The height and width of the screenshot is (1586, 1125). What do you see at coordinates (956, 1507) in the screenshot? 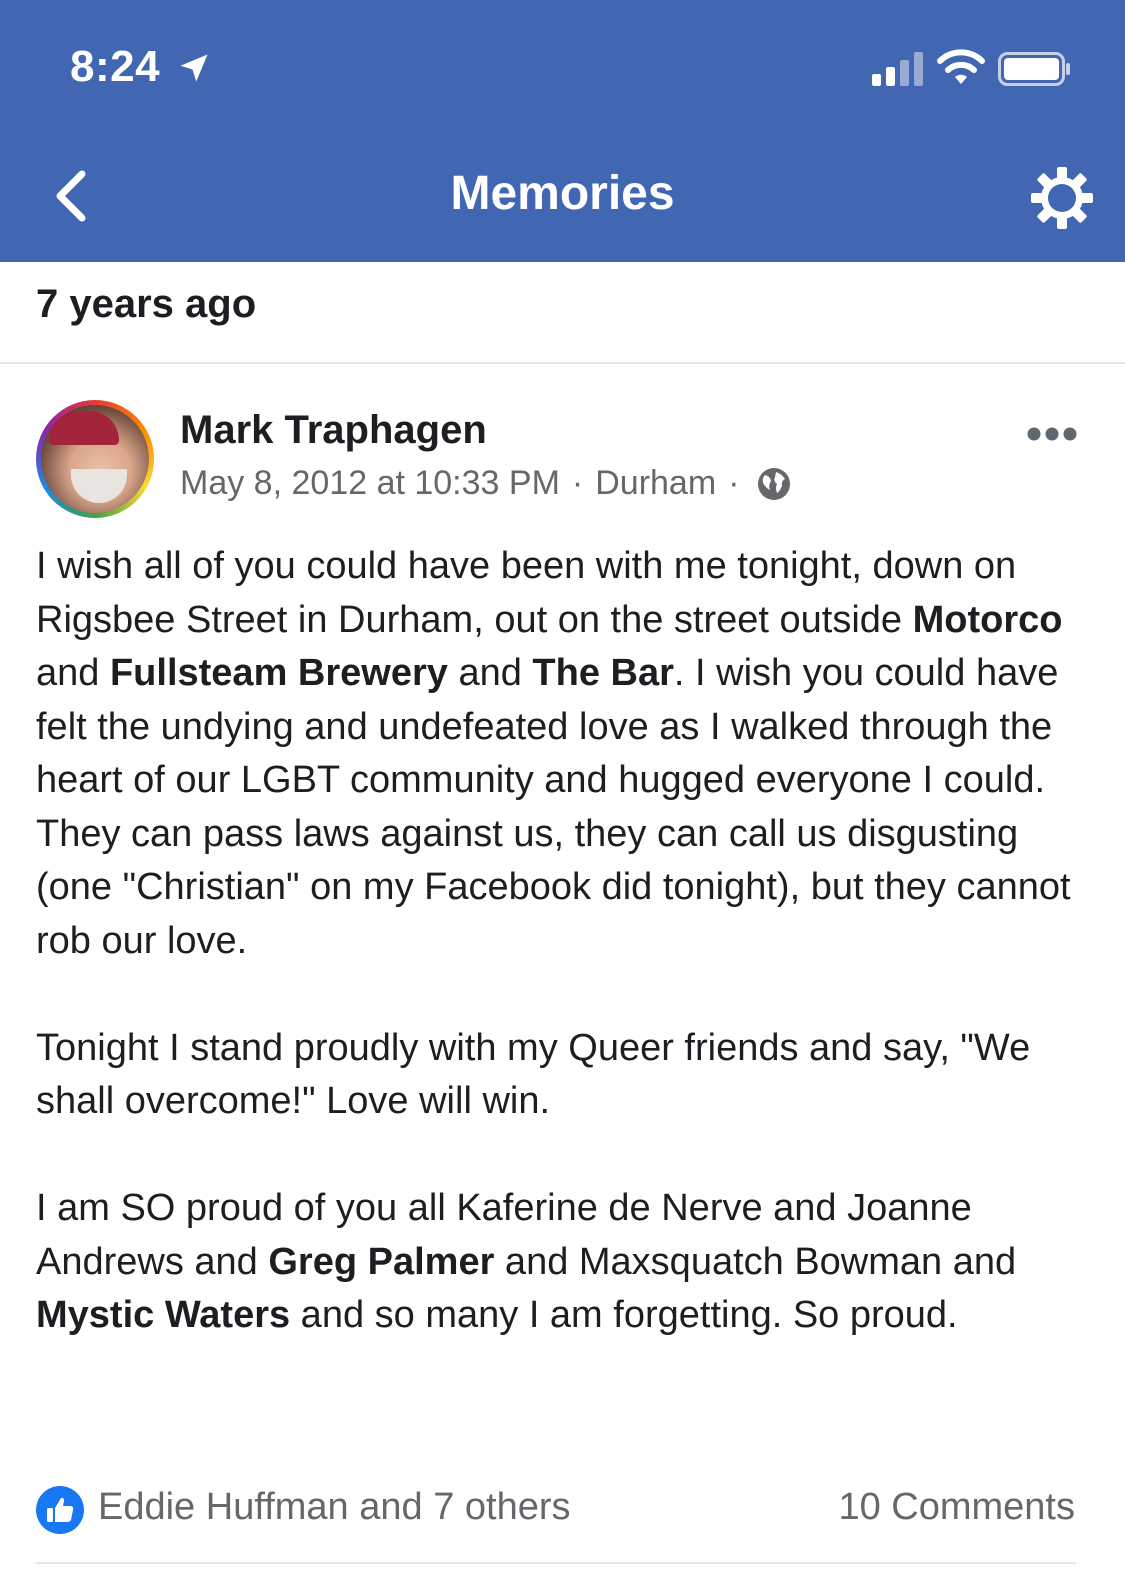
I see `comments-count: 10 Comments` at bounding box center [956, 1507].